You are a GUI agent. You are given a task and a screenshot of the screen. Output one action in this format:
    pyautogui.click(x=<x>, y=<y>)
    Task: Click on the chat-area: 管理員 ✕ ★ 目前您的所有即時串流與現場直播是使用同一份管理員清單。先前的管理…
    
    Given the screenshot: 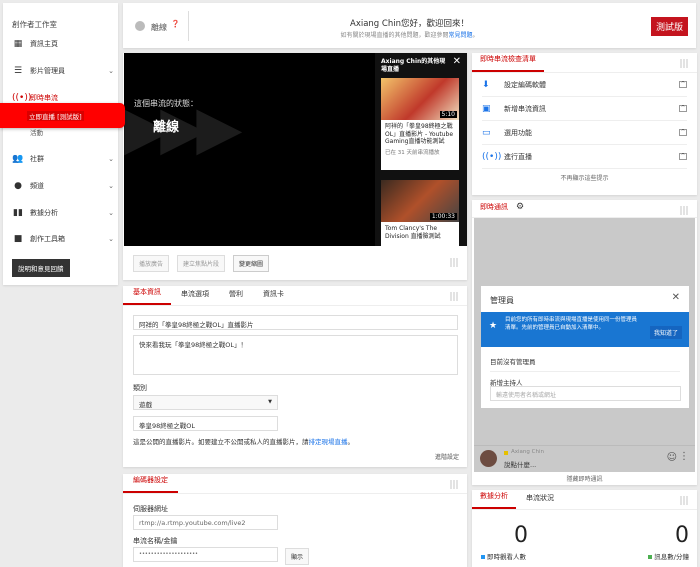 What is the action you would take?
    pyautogui.click(x=584, y=345)
    